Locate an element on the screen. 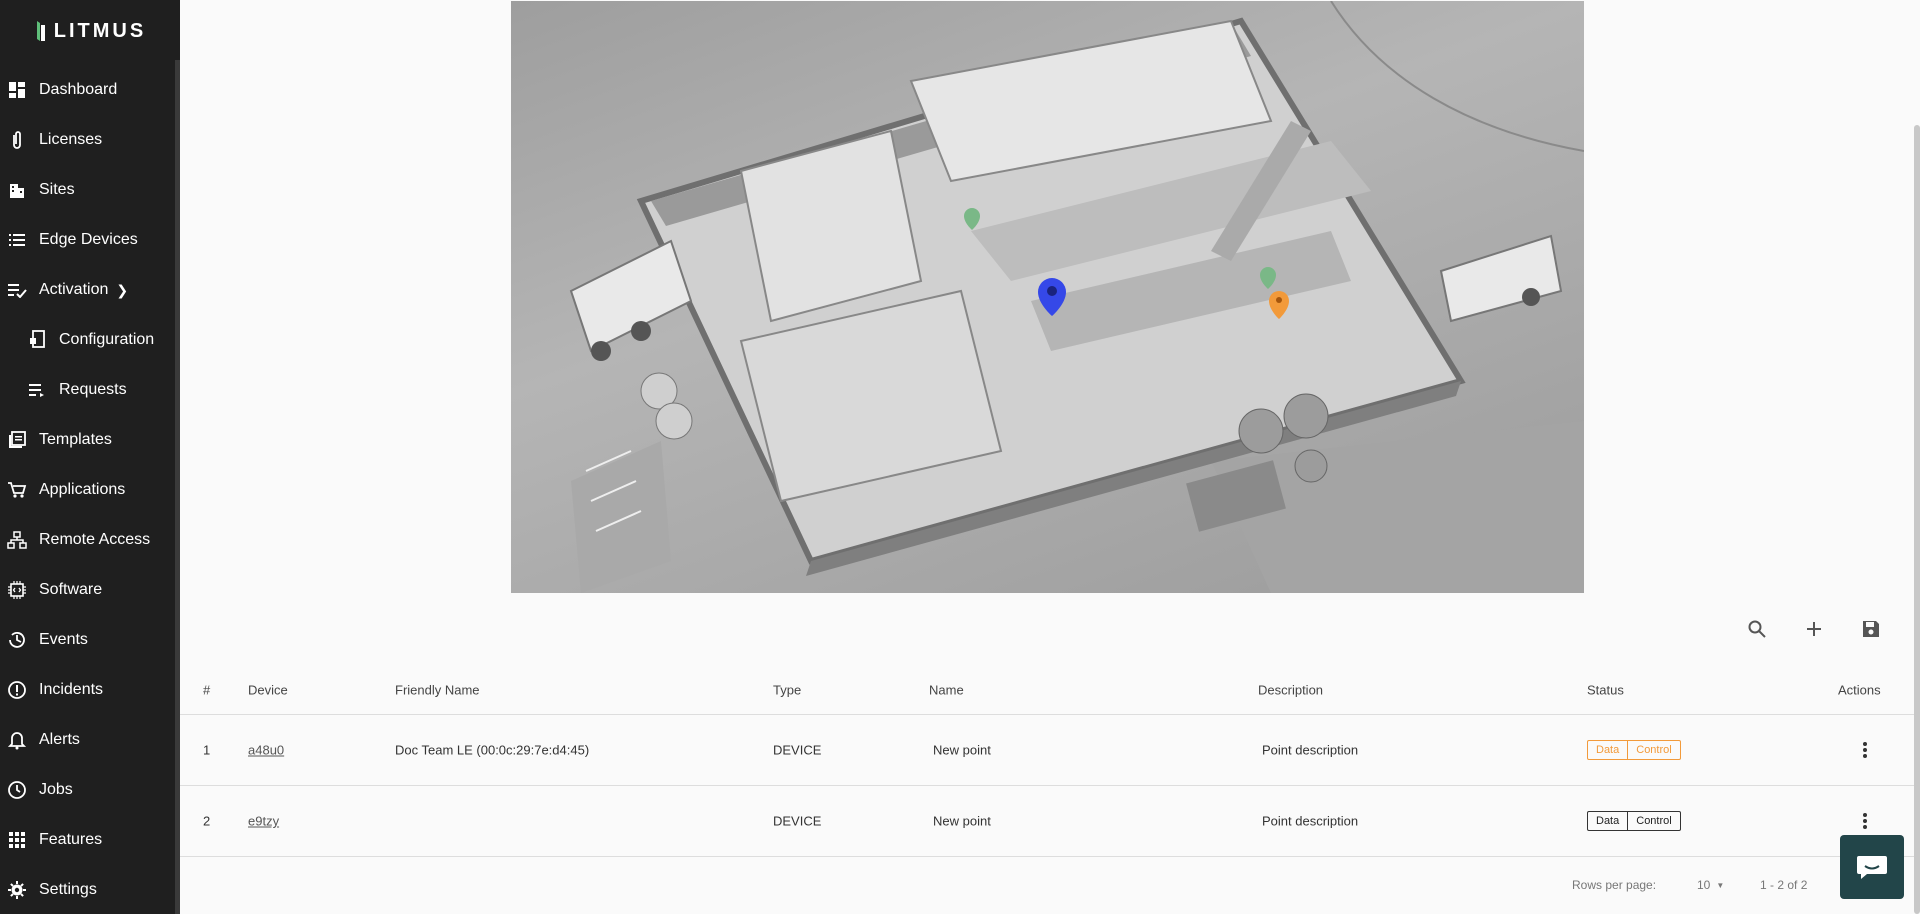 The height and width of the screenshot is (914, 1920). device-link: a48u0 is located at coordinates (266, 750).